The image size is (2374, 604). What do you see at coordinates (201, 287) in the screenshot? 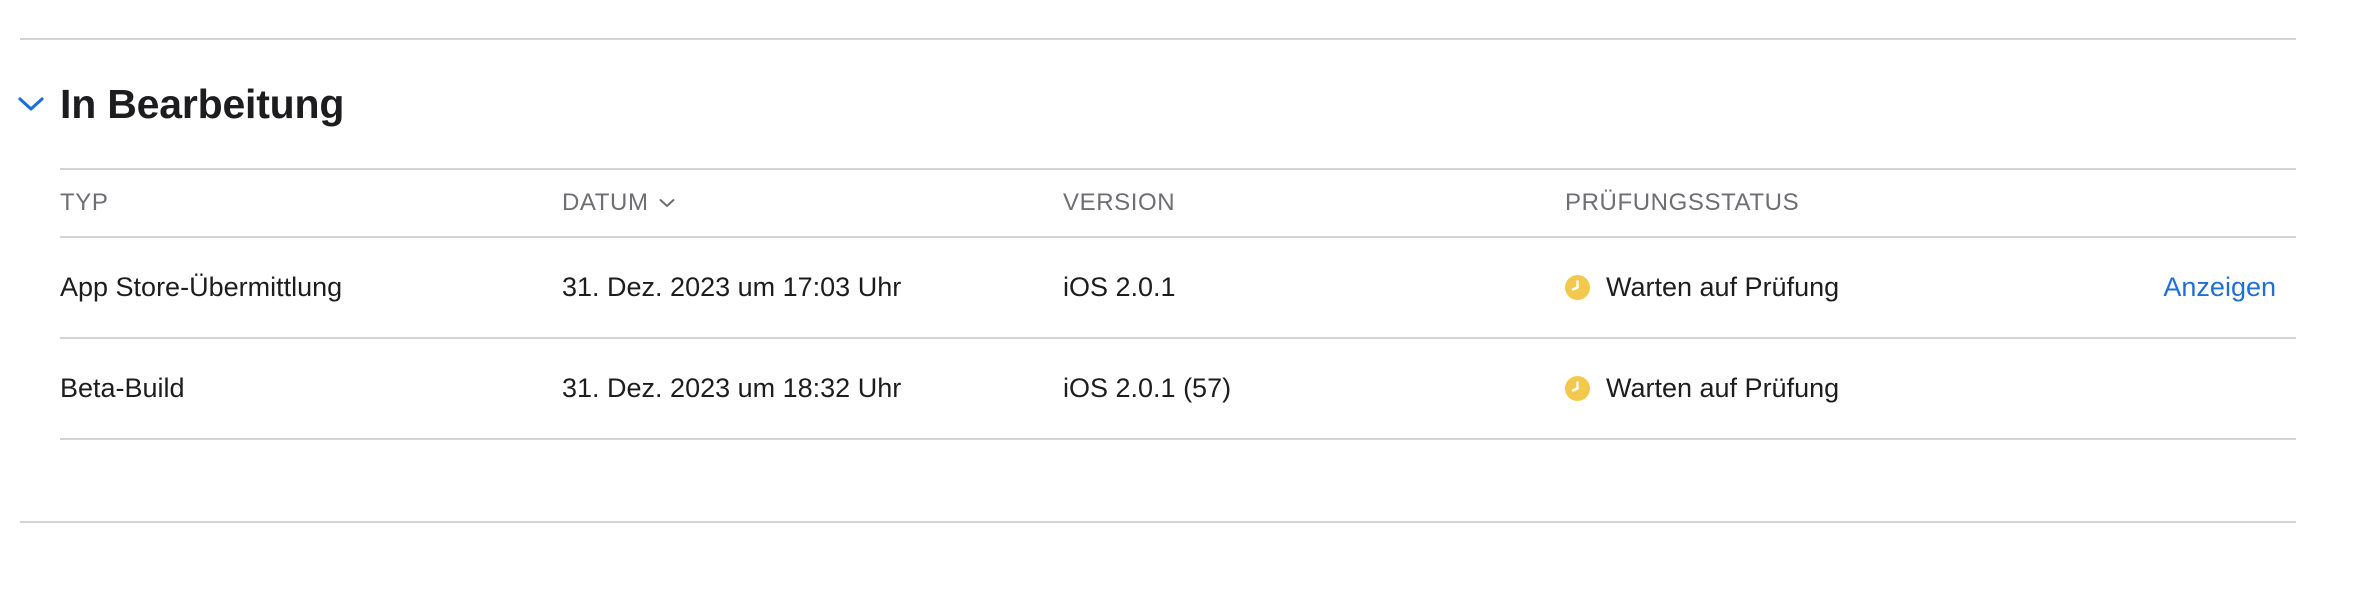
I see `cell-typ: App Store-Übermittlung` at bounding box center [201, 287].